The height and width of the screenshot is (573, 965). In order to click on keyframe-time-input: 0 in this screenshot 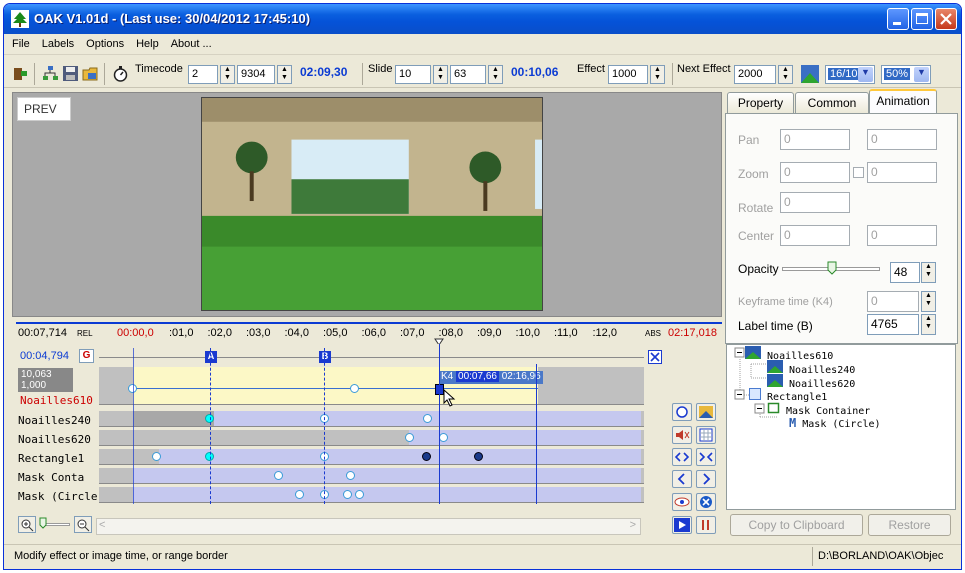, I will do `click(893, 301)`.